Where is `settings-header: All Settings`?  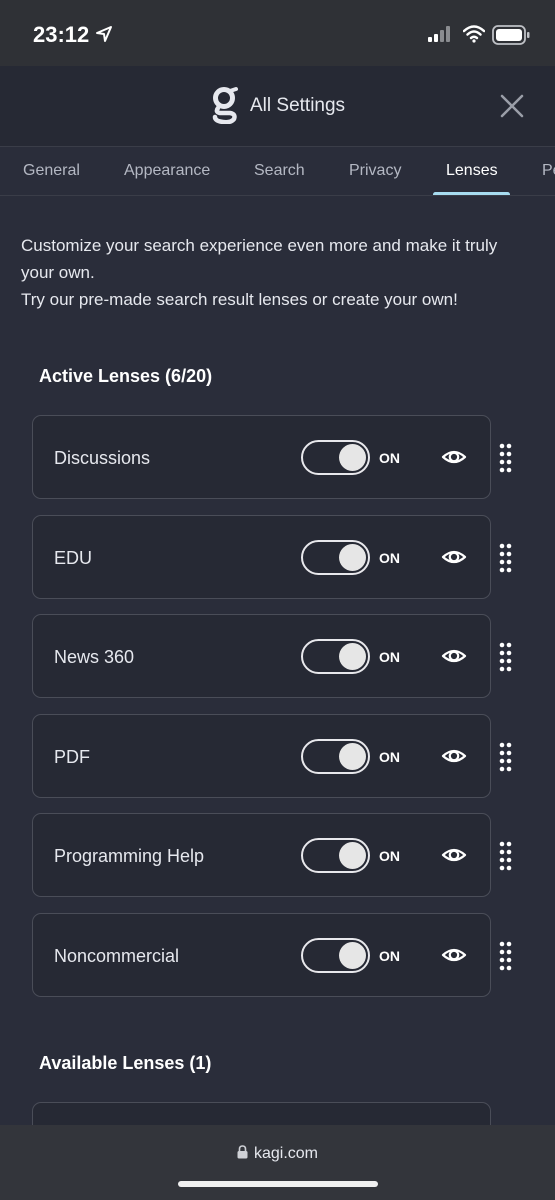 settings-header: All Settings is located at coordinates (277, 106).